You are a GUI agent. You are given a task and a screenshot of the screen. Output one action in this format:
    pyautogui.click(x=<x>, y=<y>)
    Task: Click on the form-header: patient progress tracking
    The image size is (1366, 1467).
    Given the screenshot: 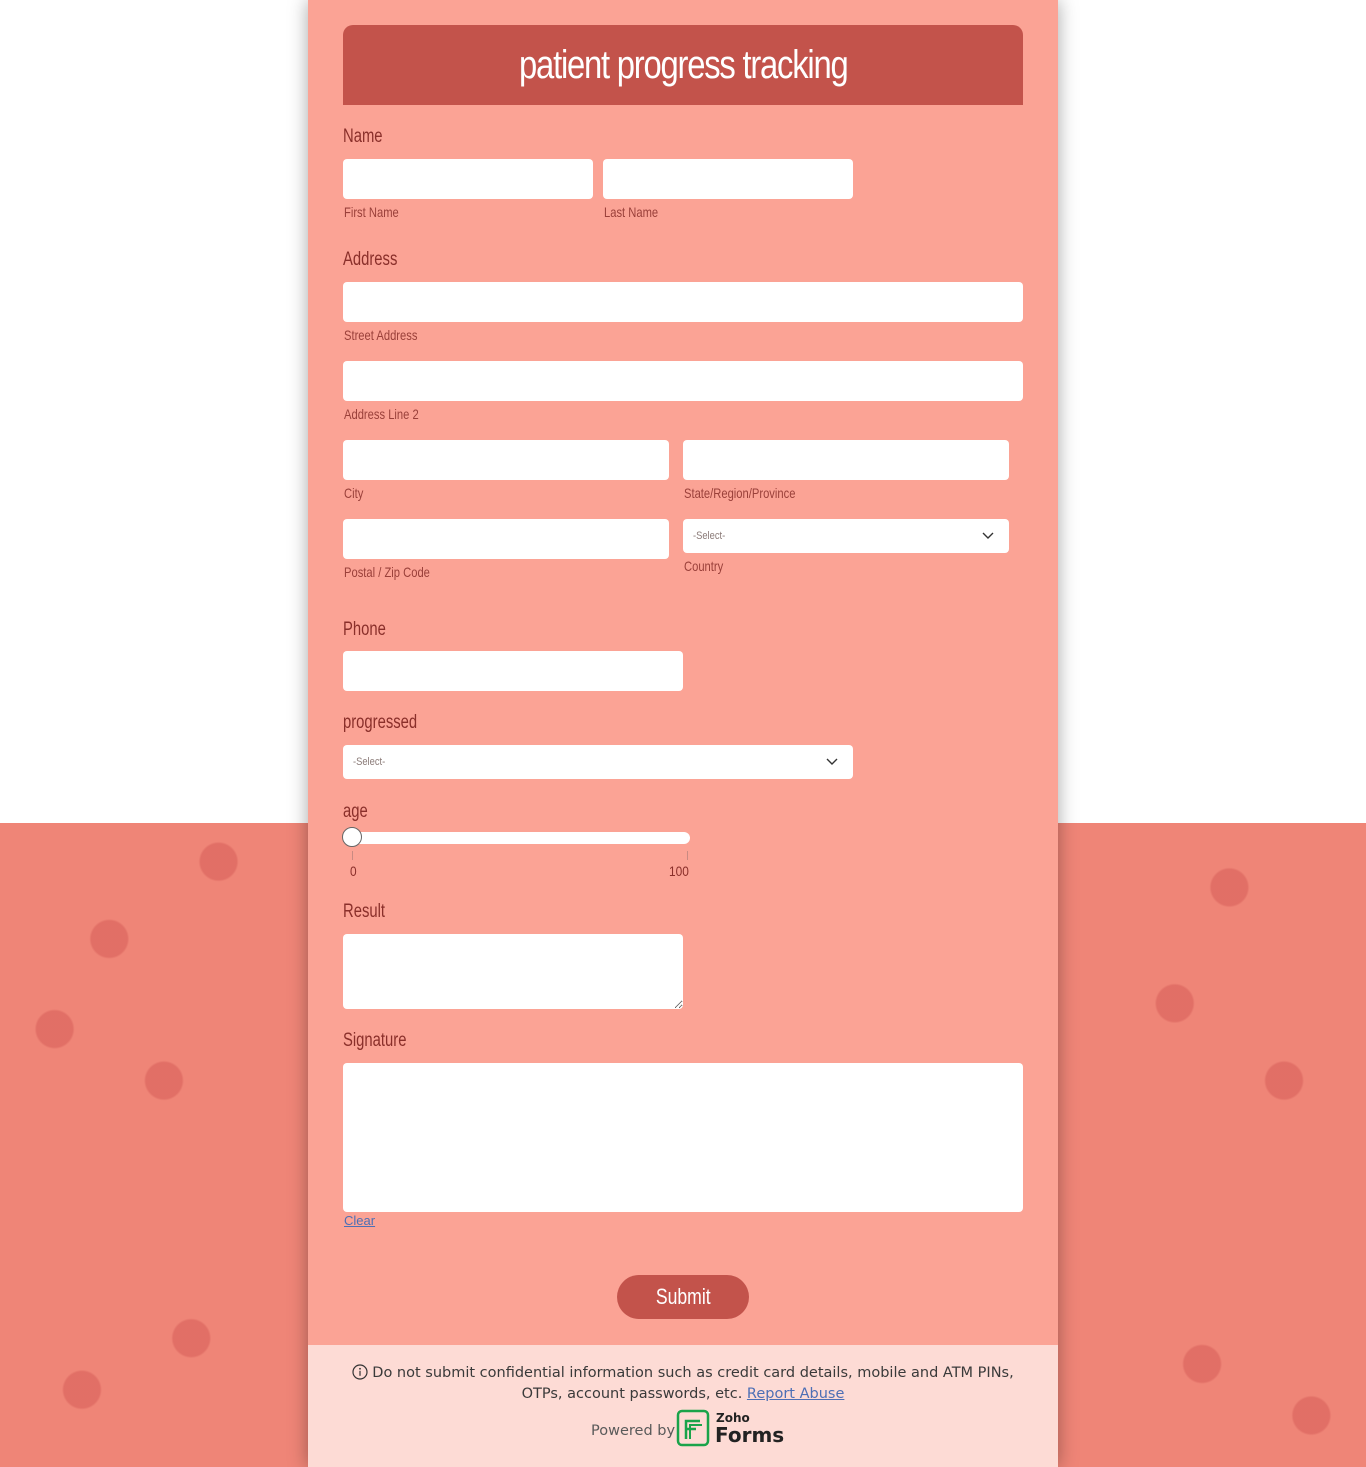 What is the action you would take?
    pyautogui.click(x=683, y=65)
    